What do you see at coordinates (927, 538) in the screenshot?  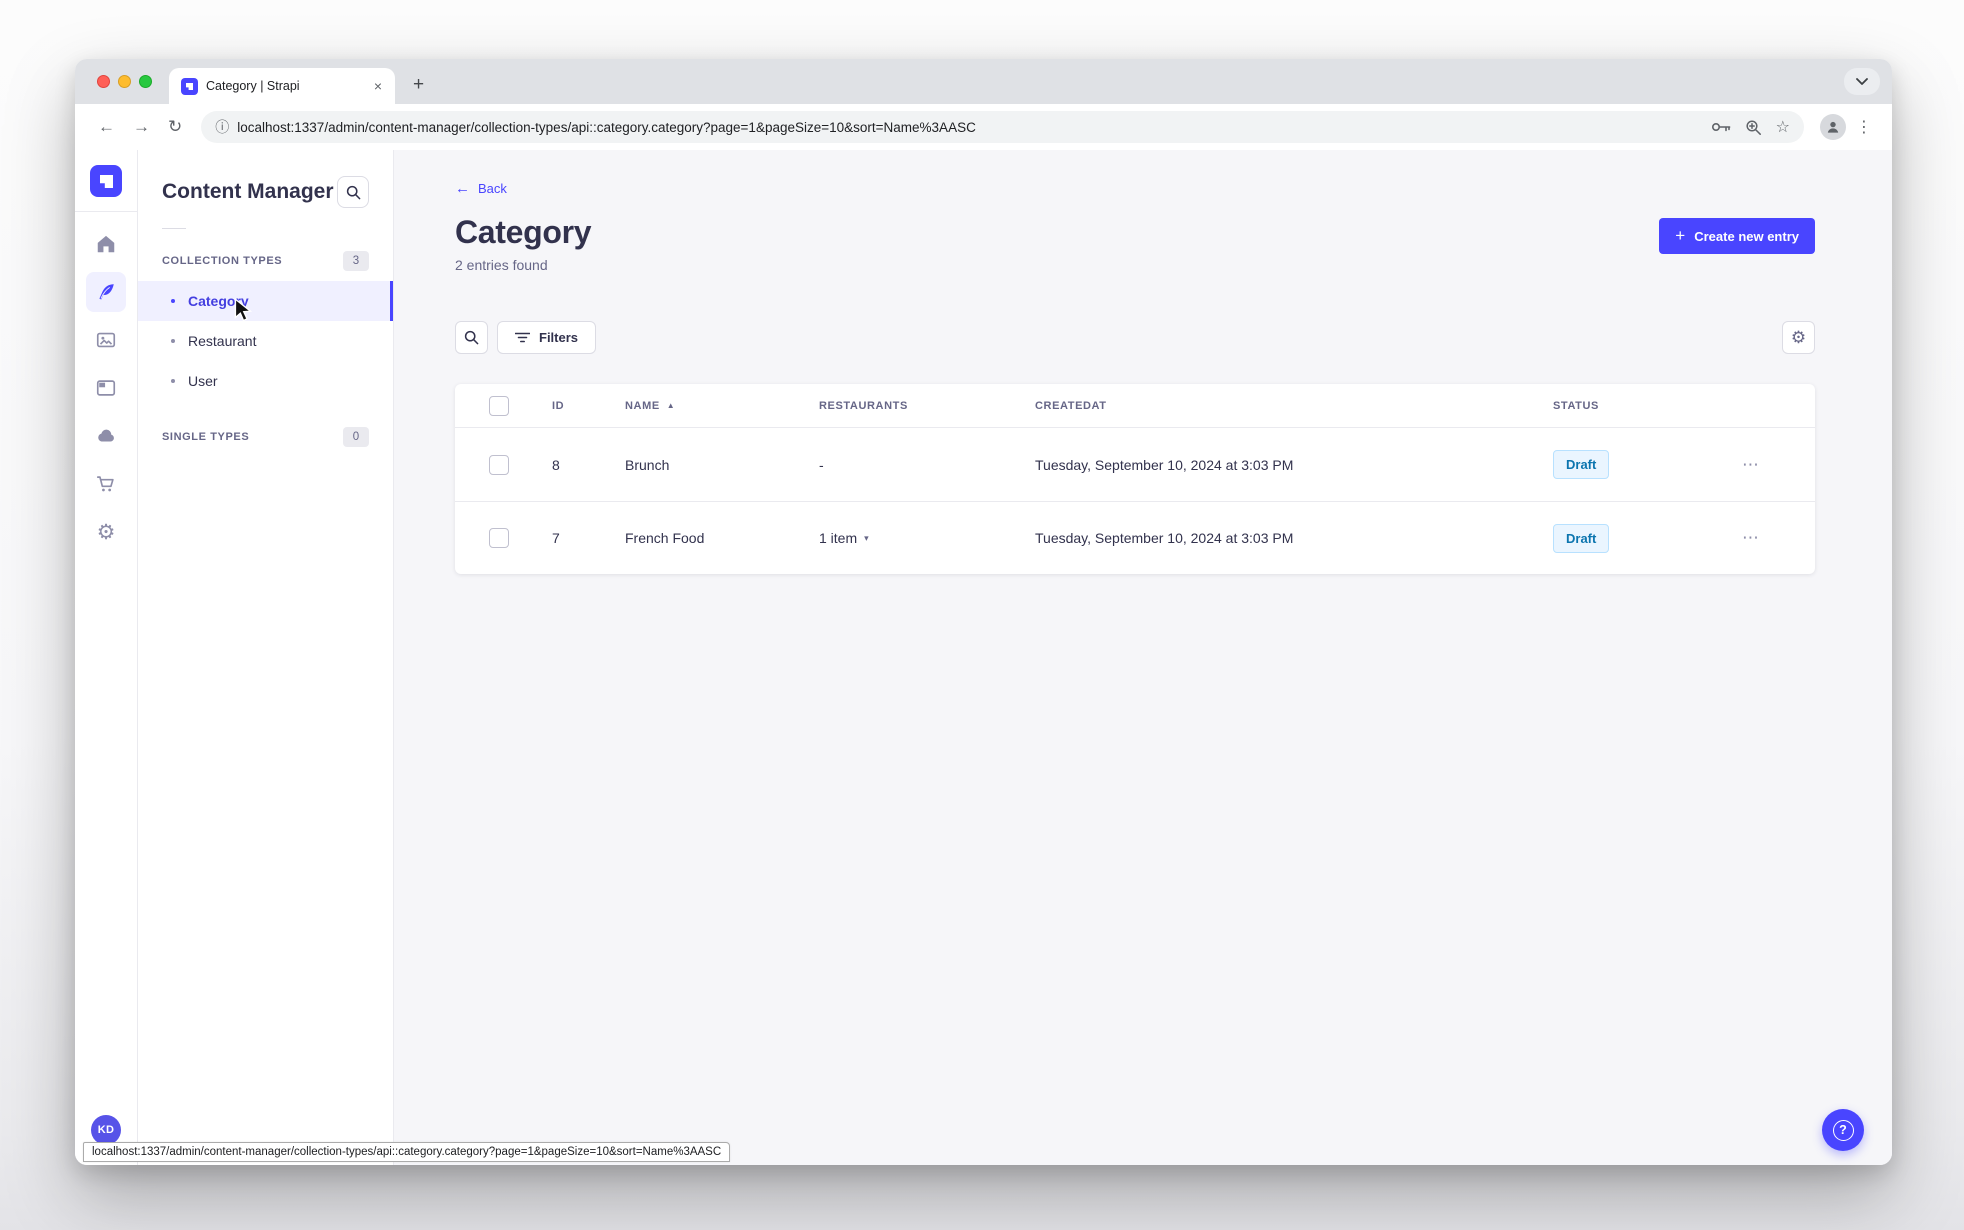 I see `cell-restaurants: 1 item ▾` at bounding box center [927, 538].